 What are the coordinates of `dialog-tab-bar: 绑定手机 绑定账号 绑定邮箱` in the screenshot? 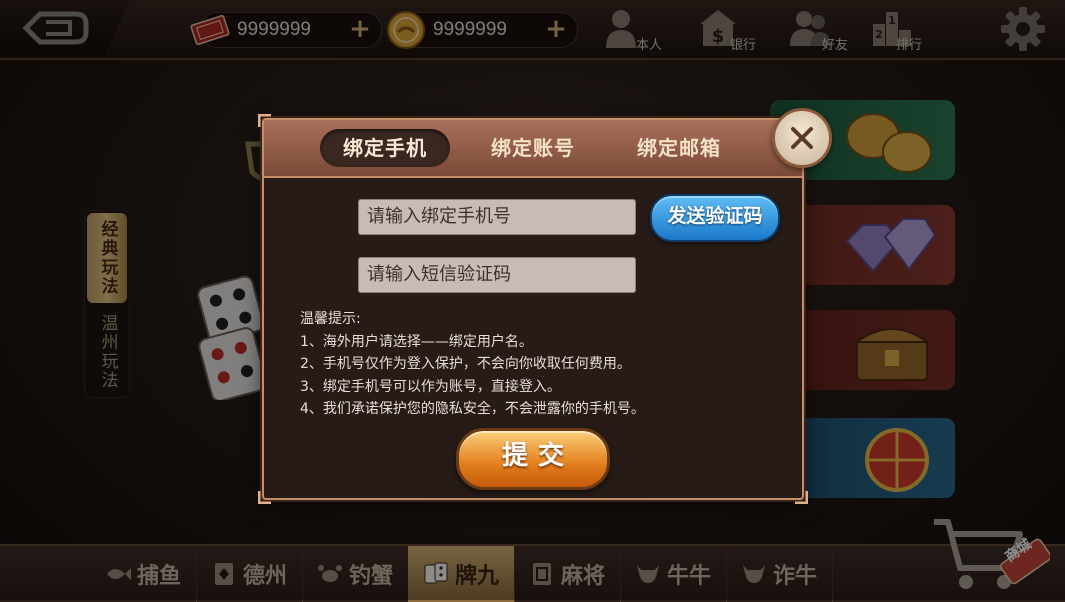 It's located at (533, 149).